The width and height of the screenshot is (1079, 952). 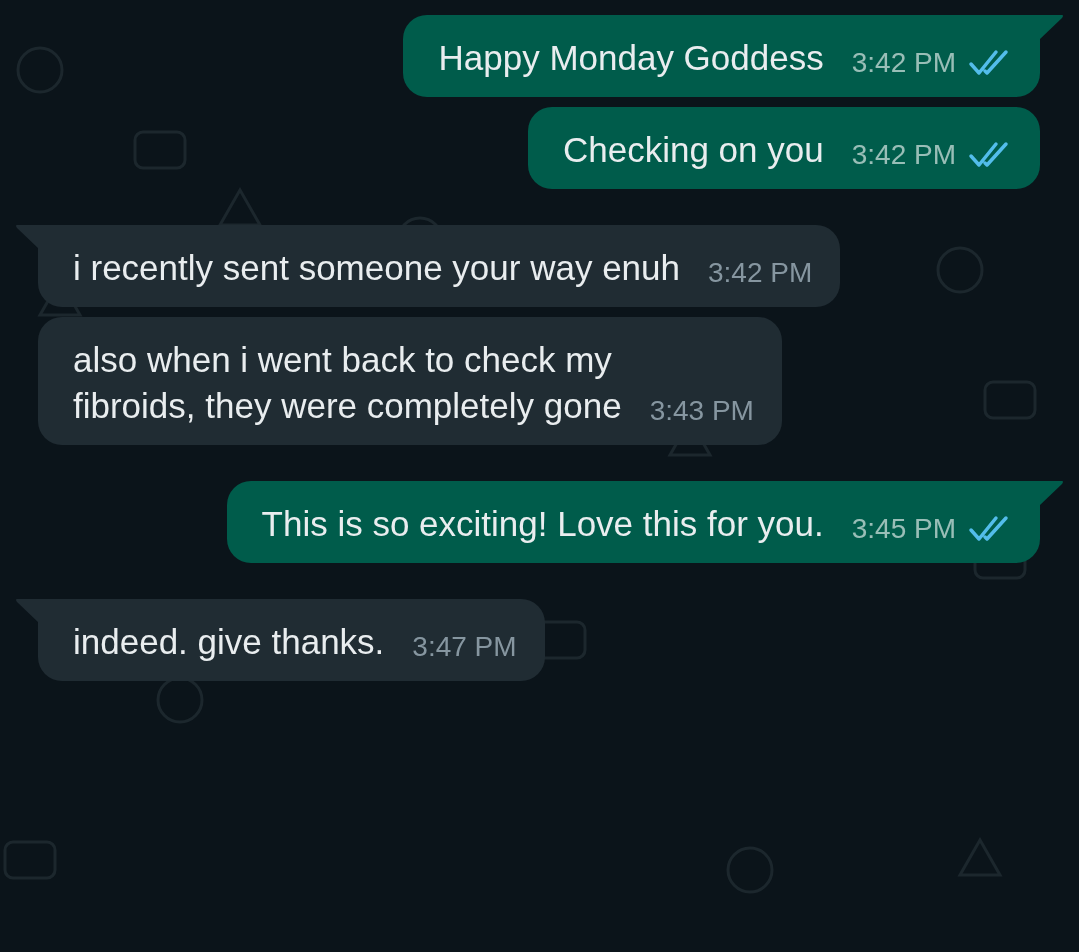 I want to click on message-text: indeed. give thanks., so click(x=229, y=642).